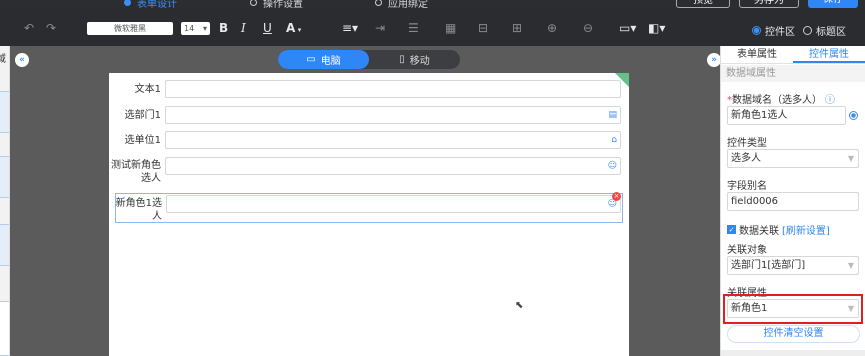 Image resolution: width=865 pixels, height=356 pixels. What do you see at coordinates (311, 59) in the screenshot?
I see `monitor-icon: ▭` at bounding box center [311, 59].